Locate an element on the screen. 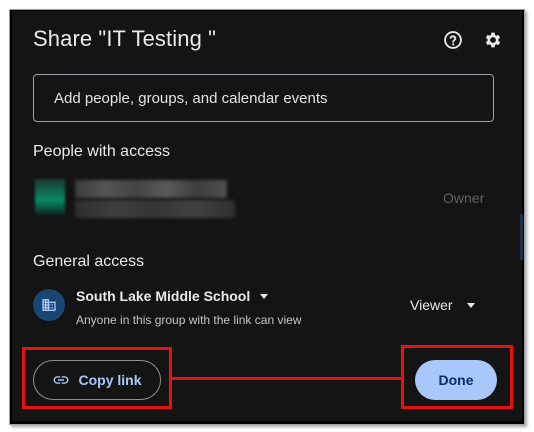 The height and width of the screenshot is (432, 534). gear-icon is located at coordinates (493, 40).